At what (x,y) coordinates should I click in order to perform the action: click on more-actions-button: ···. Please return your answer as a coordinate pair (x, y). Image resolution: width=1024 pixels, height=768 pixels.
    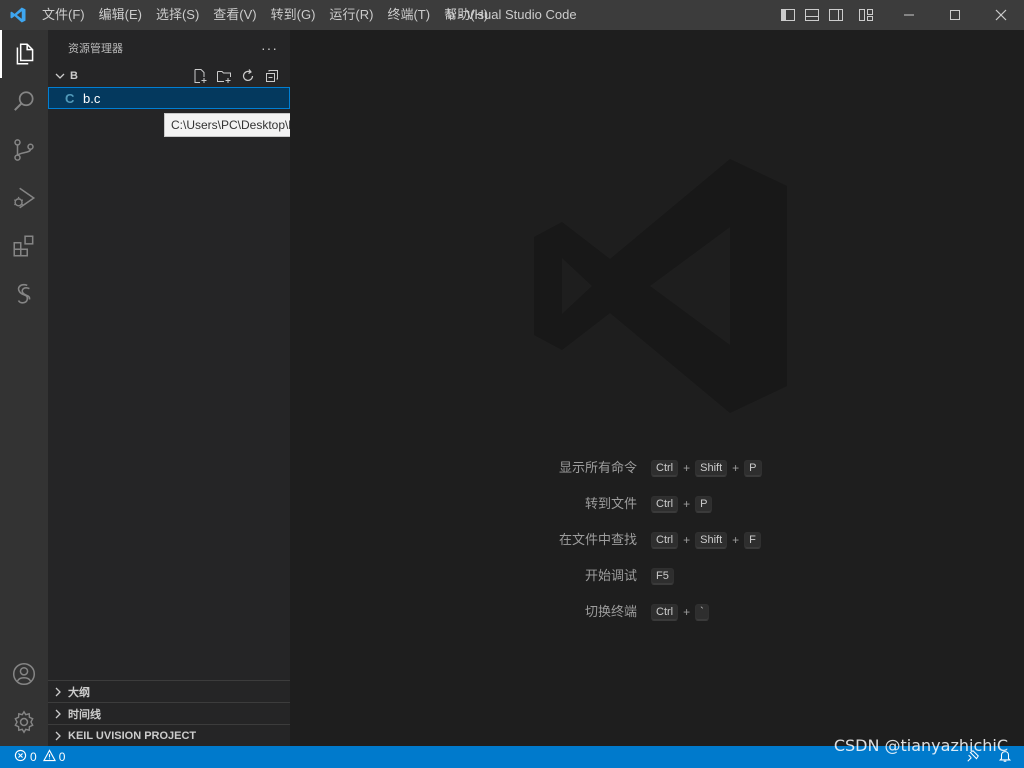
    Looking at the image, I should click on (269, 48).